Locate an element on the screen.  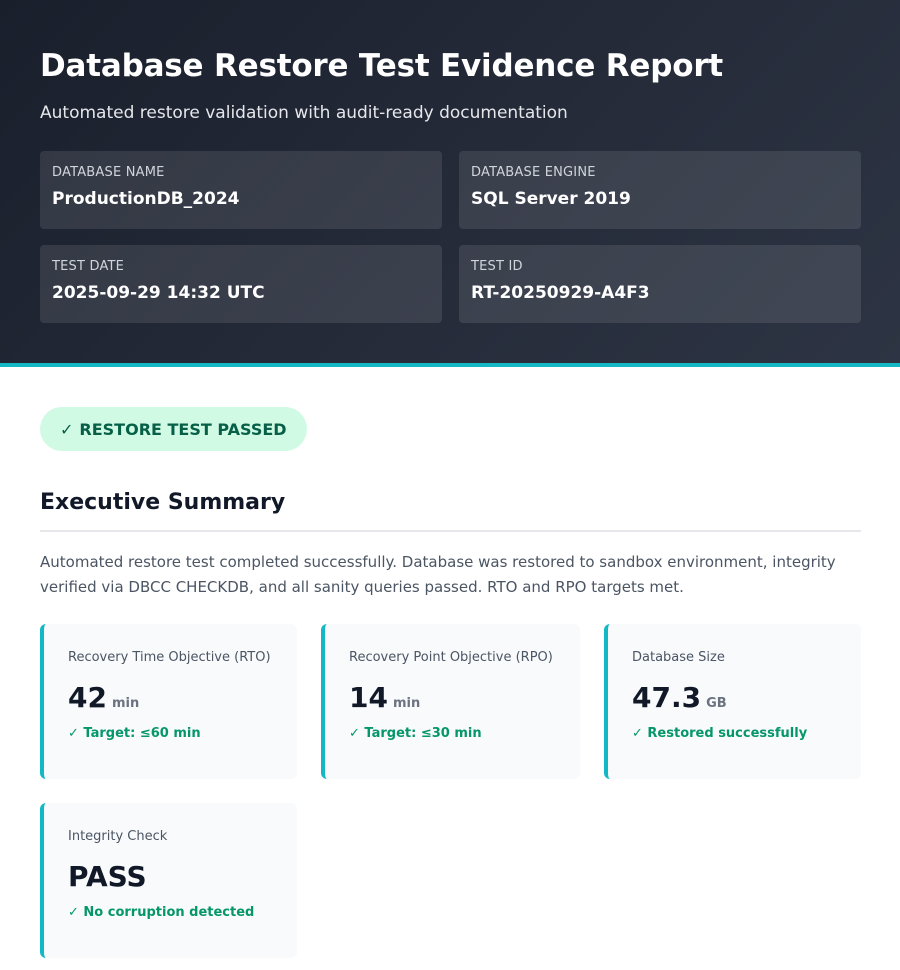
meta-value: ProductionDB_2024 is located at coordinates (146, 199).